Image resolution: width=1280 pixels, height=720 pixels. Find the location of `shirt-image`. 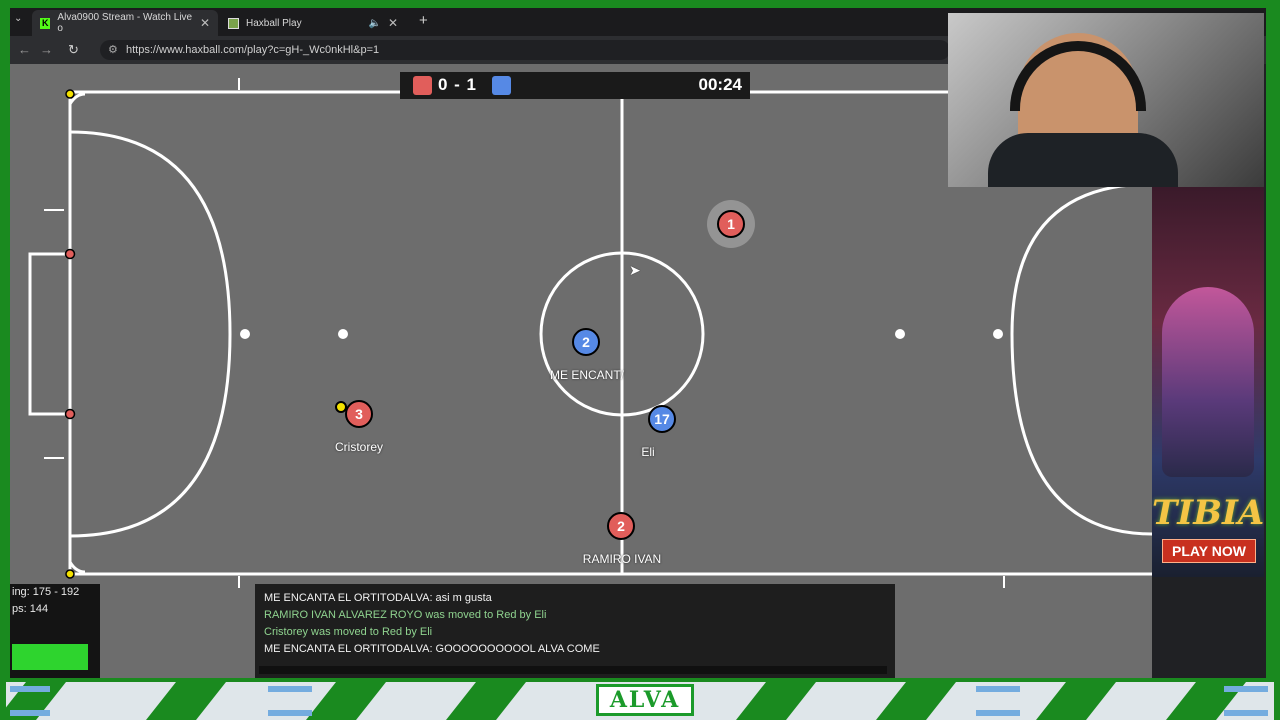

shirt-image is located at coordinates (1083, 160).